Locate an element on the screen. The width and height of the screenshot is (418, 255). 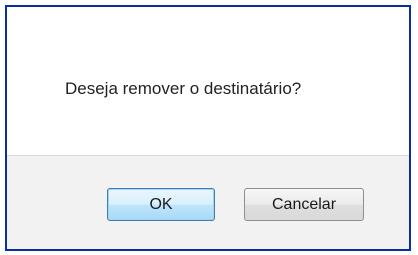
ok-button: OK is located at coordinates (161, 204).